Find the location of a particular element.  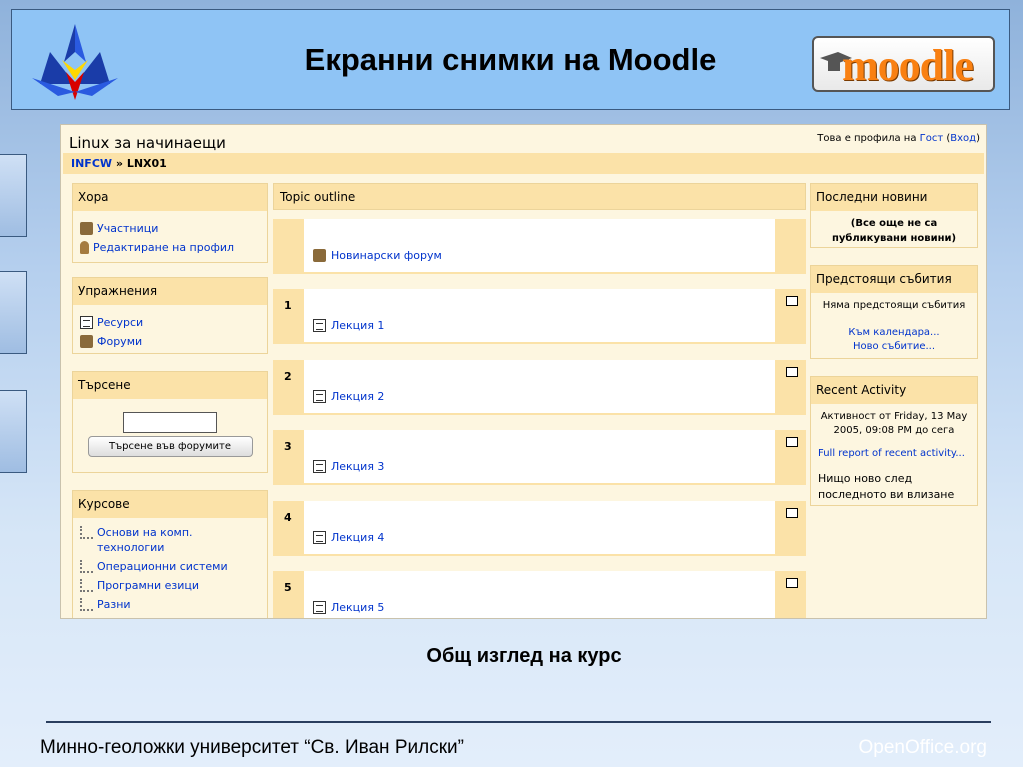

topic-outline-header: Topic outline is located at coordinates (539, 196).